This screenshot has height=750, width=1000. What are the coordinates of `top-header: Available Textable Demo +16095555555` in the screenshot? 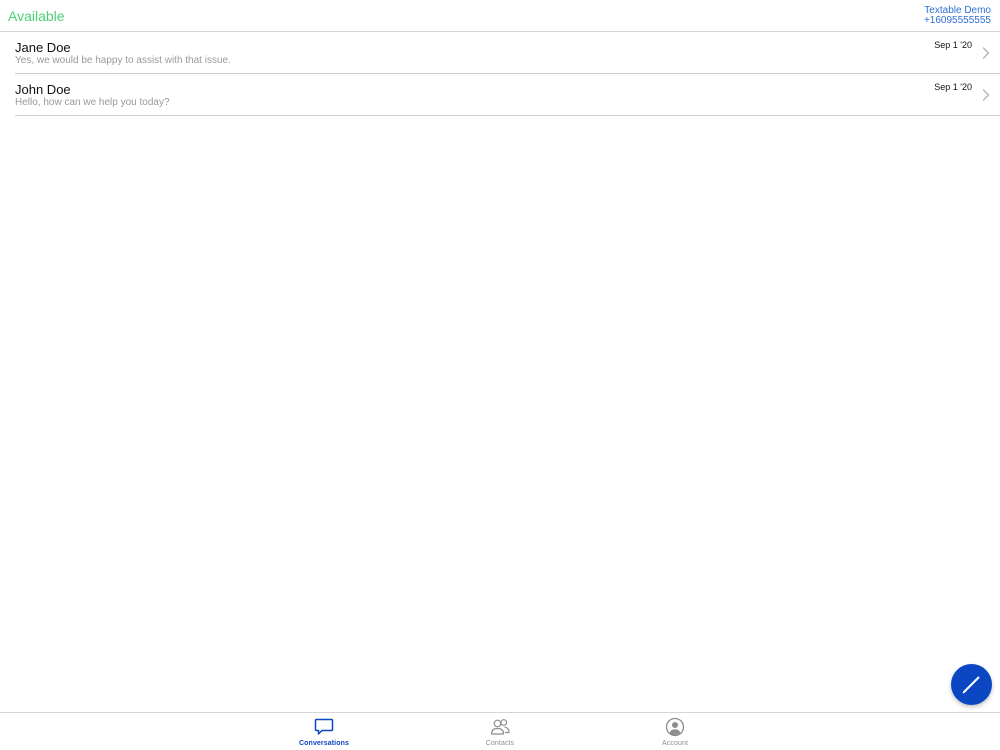 It's located at (500, 16).